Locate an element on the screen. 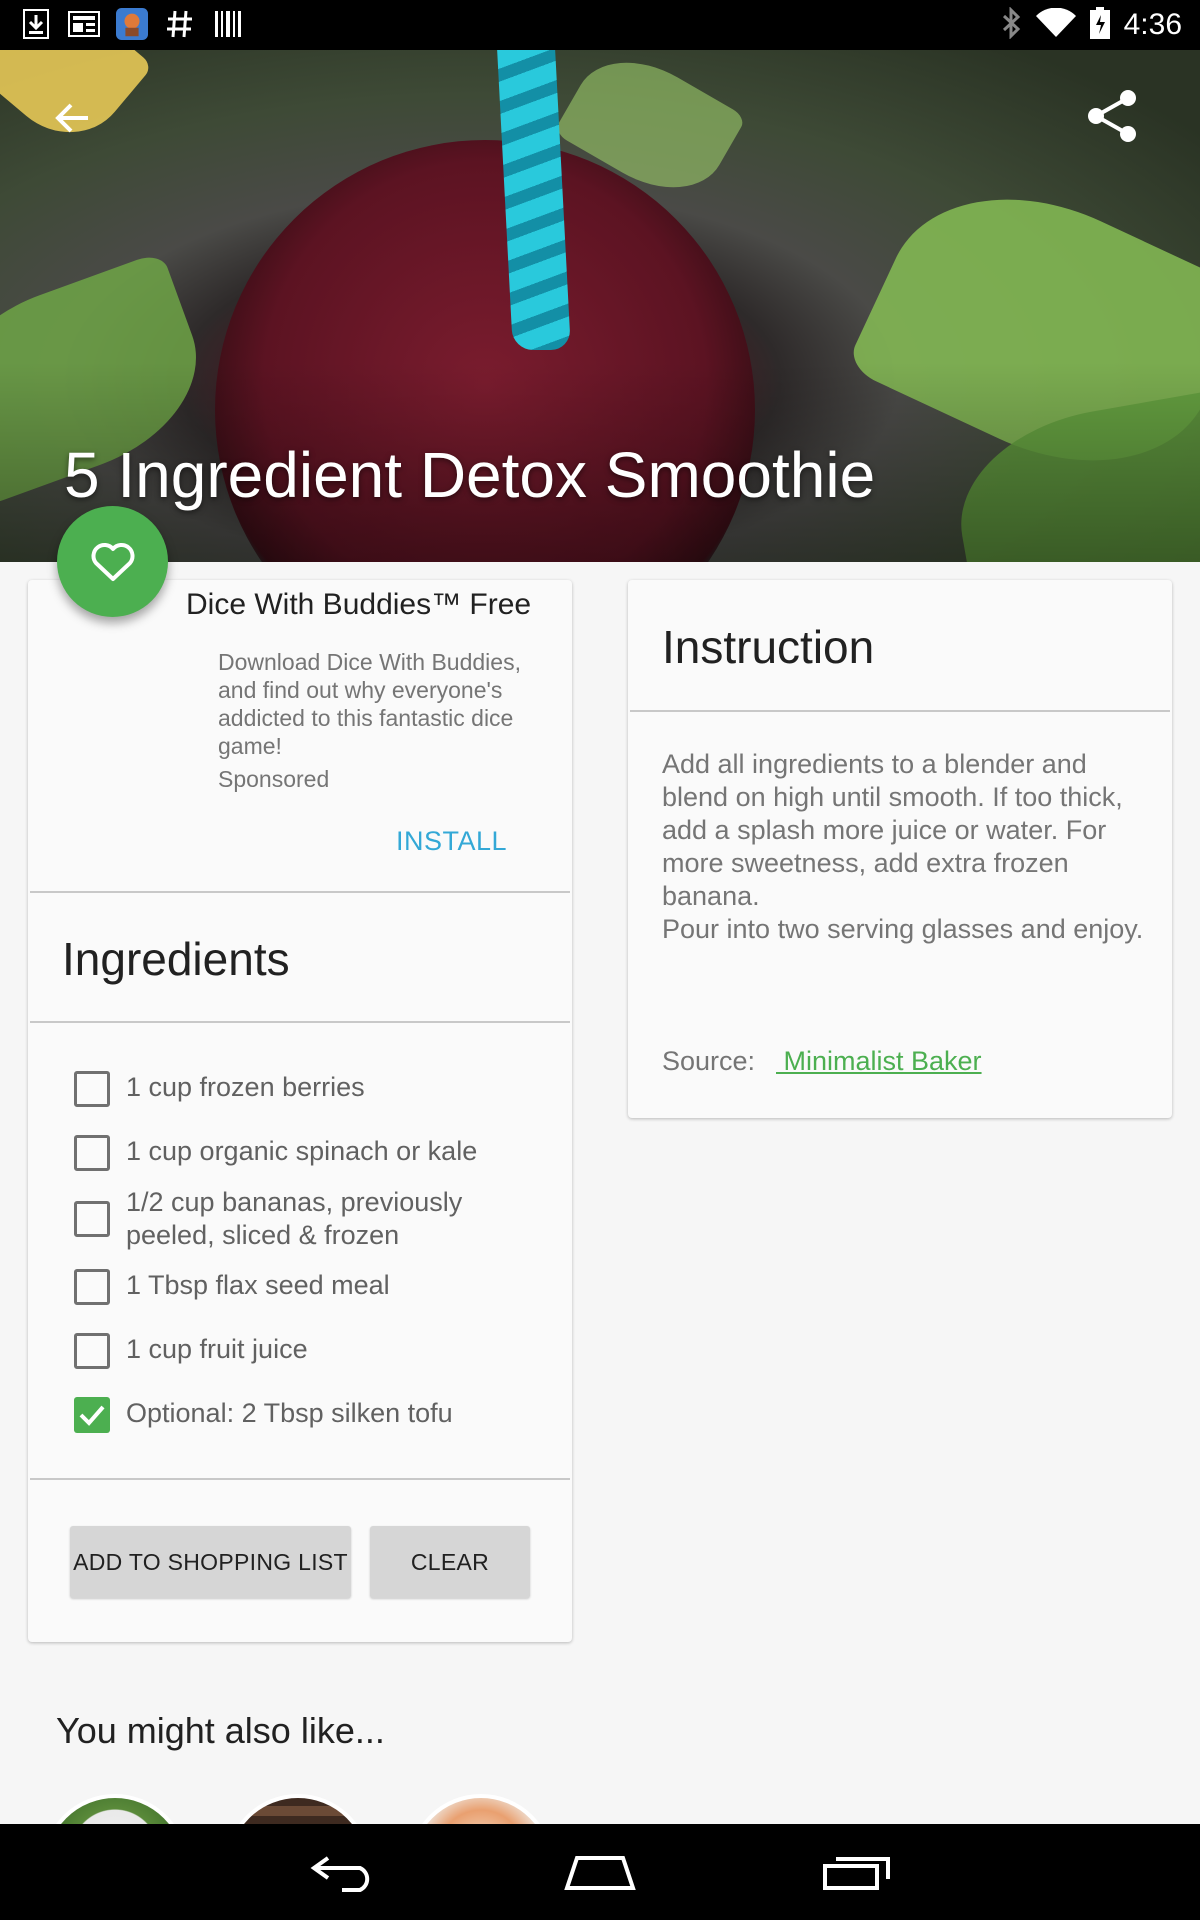 The height and width of the screenshot is (1920, 1200). download-icon is located at coordinates (36, 24).